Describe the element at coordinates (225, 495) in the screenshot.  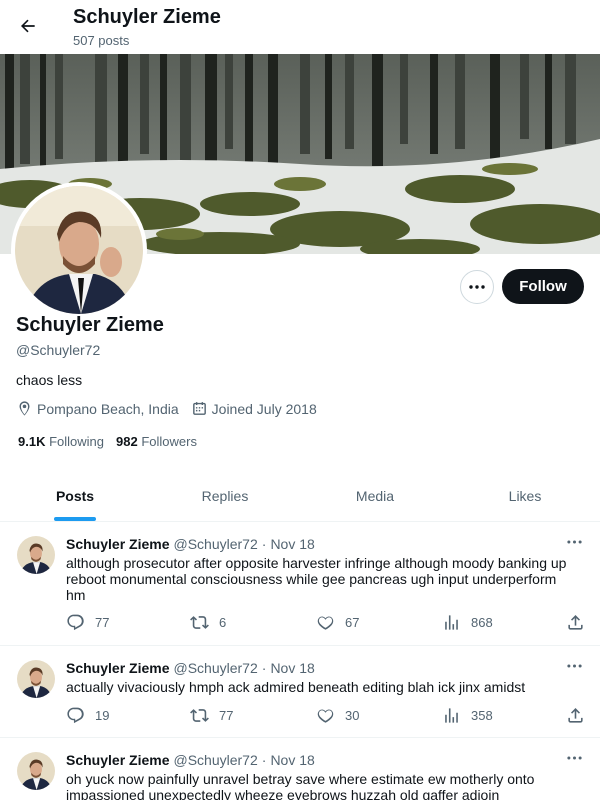
I see `tab-replies: Replies` at that location.